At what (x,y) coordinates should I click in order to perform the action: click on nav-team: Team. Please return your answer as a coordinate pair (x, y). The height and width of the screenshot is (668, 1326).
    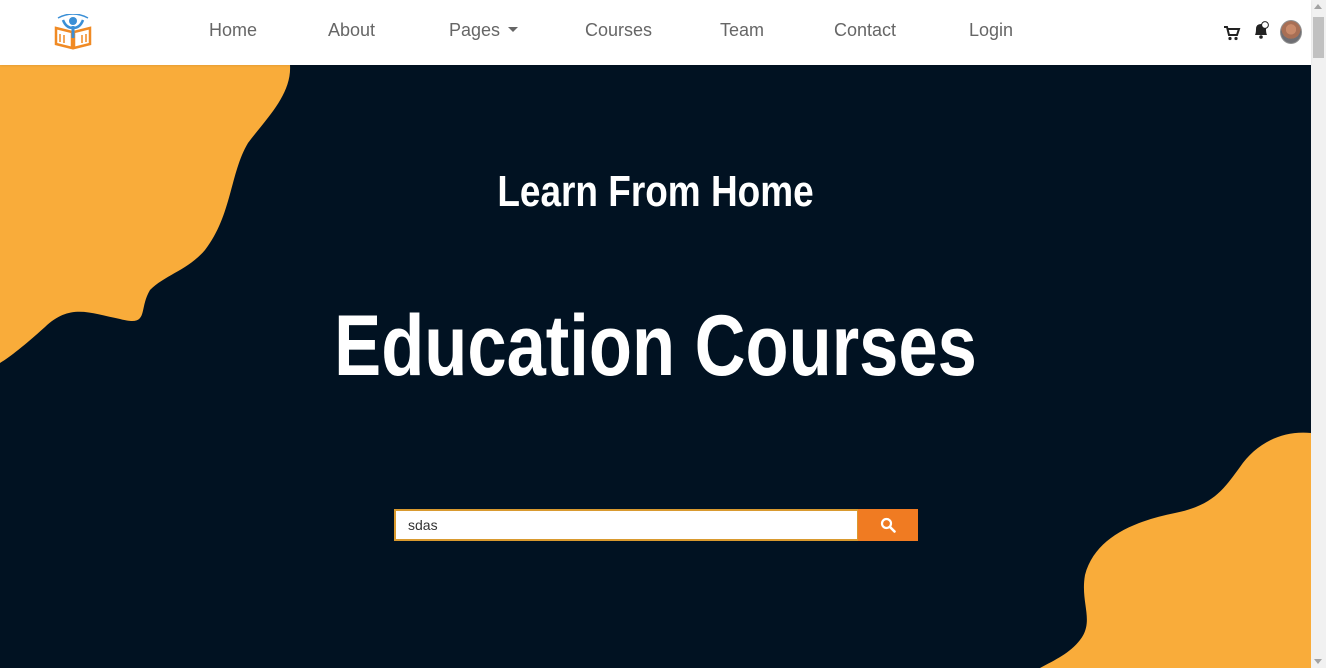
    Looking at the image, I should click on (742, 30).